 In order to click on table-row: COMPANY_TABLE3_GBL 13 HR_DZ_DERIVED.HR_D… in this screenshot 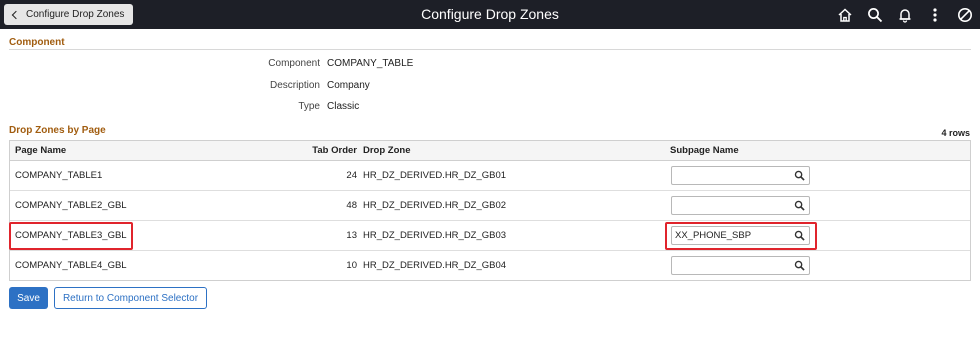, I will do `click(490, 236)`.